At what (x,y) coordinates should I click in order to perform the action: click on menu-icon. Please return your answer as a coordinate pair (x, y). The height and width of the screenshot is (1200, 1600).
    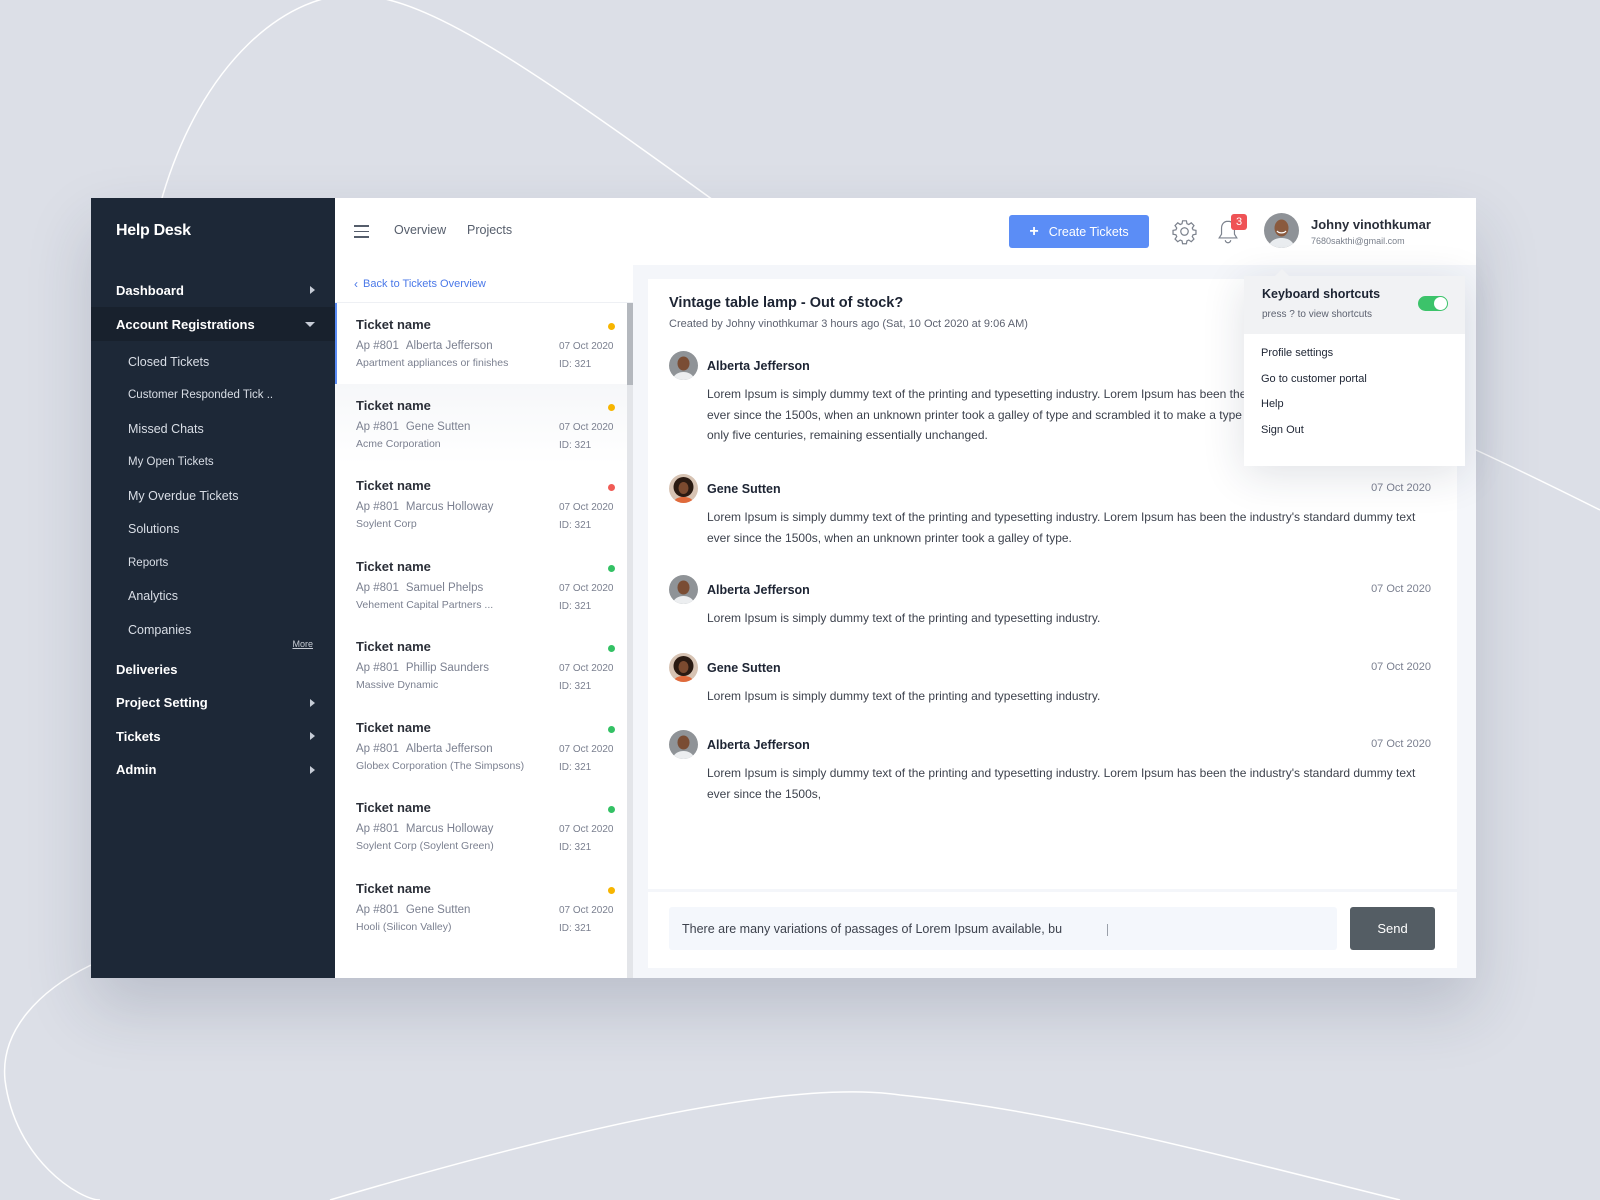
    Looking at the image, I should click on (361, 231).